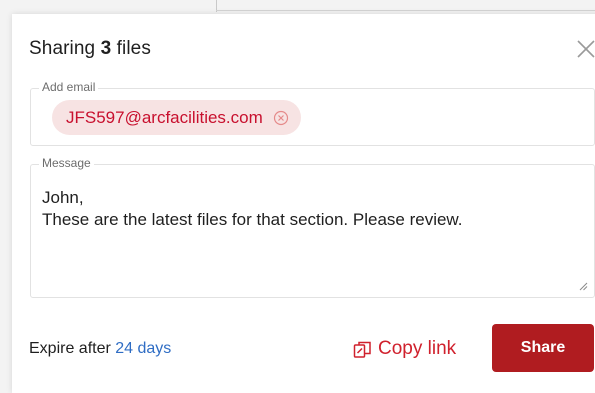 The height and width of the screenshot is (393, 595). What do you see at coordinates (417, 348) in the screenshot?
I see `copy-link-label: Copy link` at bounding box center [417, 348].